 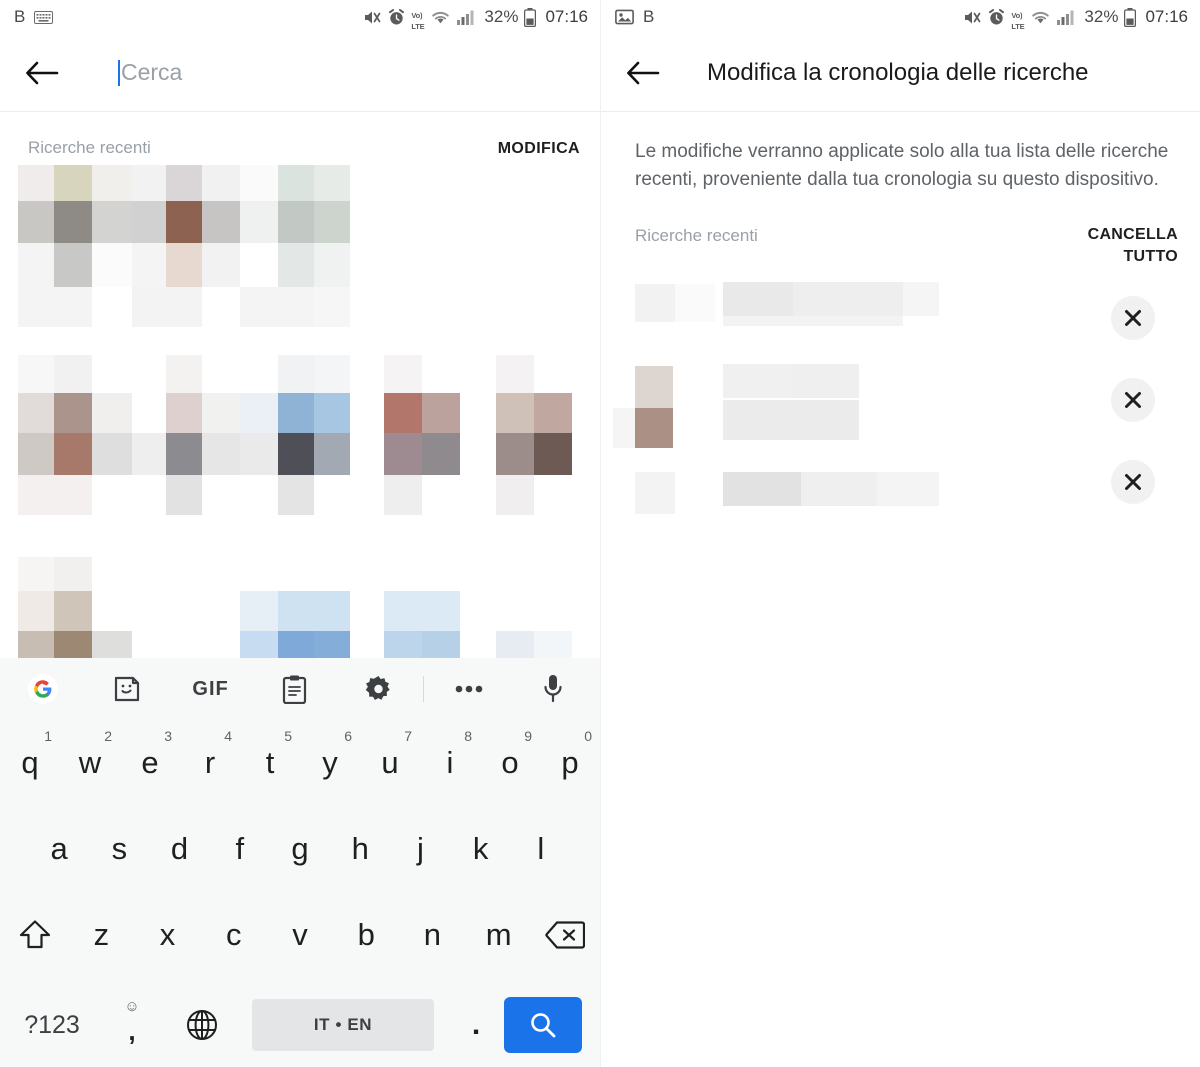 What do you see at coordinates (539, 148) in the screenshot?
I see `edit-button: MODIFICA` at bounding box center [539, 148].